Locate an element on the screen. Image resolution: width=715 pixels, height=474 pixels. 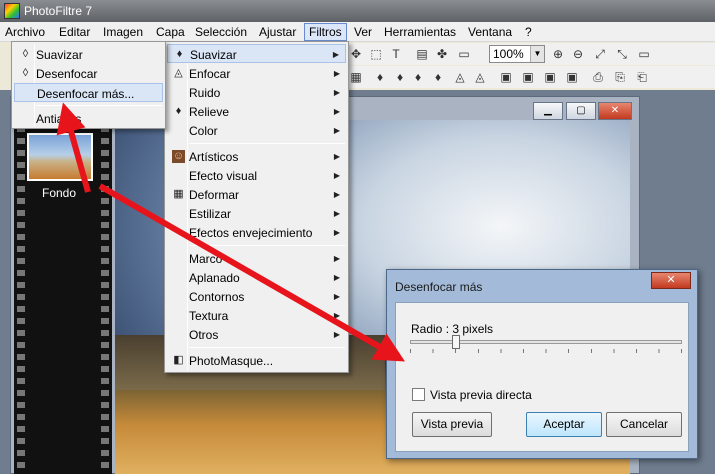
menu-capa: Capa is located at coordinates (170, 32).